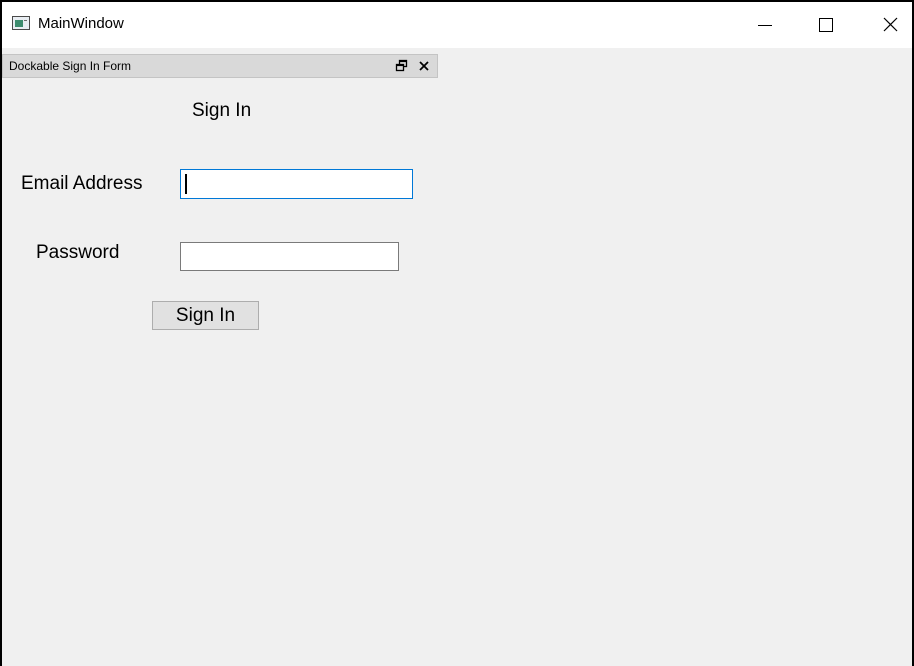 This screenshot has height=666, width=914. I want to click on text-caret, so click(186, 184).